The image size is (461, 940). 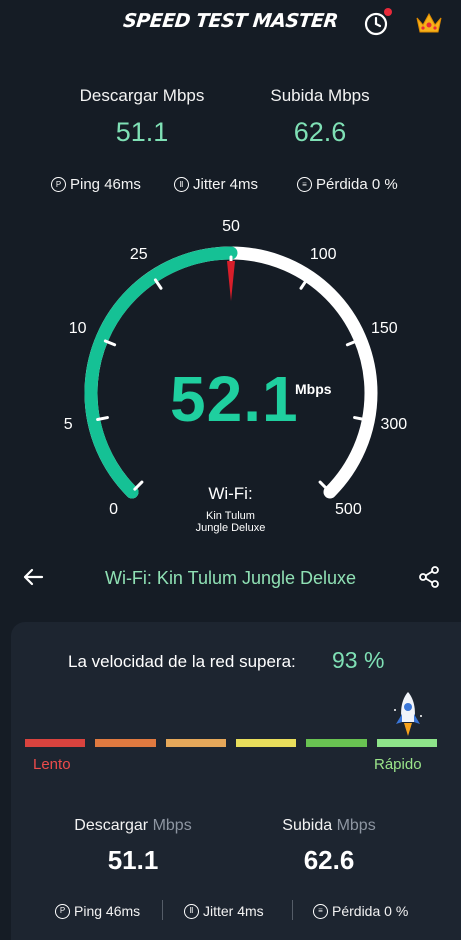 I want to click on summary-upload-unit: Mbps, so click(x=356, y=825).